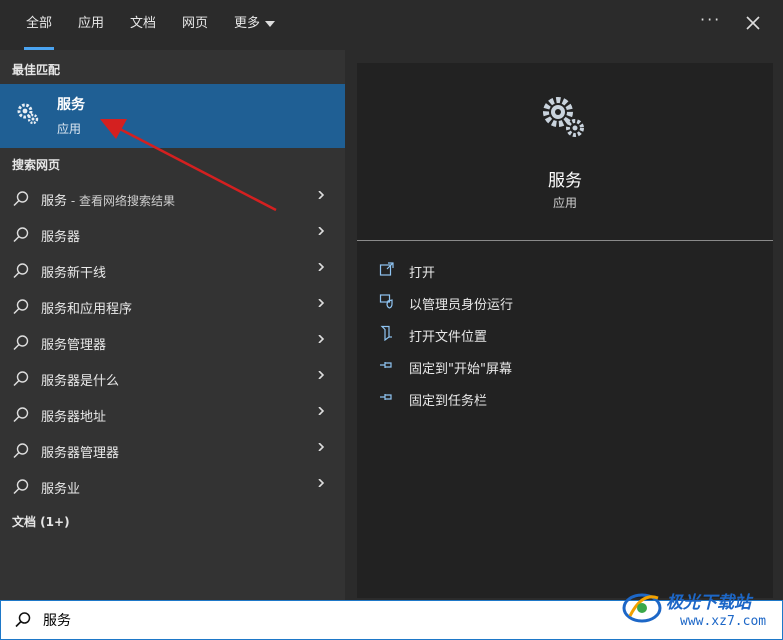 The image size is (783, 640). What do you see at coordinates (41, 522) in the screenshot?
I see `section-documents: 文档 (1+)` at bounding box center [41, 522].